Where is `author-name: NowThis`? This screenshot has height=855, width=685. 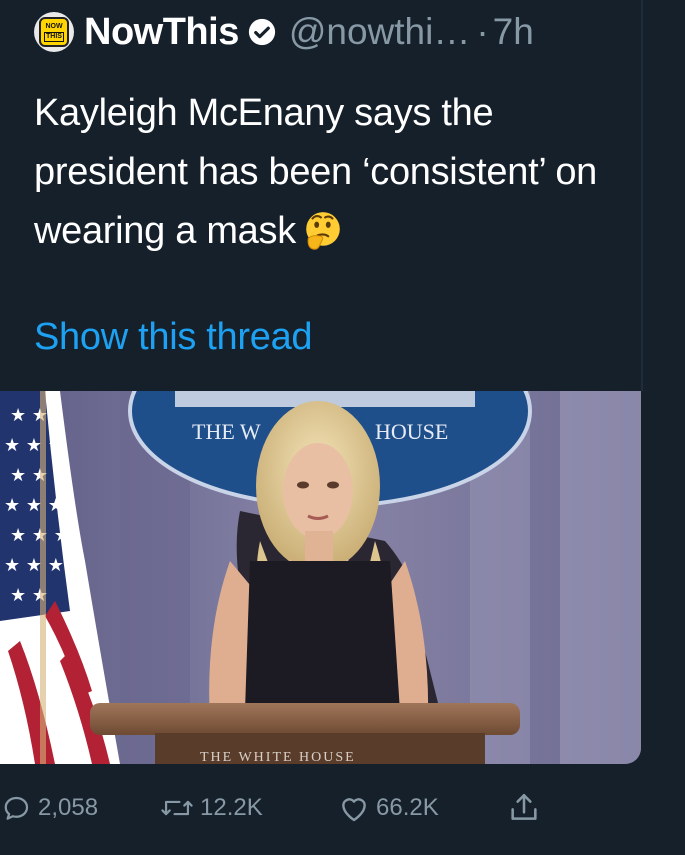
author-name: NowThis is located at coordinates (161, 32).